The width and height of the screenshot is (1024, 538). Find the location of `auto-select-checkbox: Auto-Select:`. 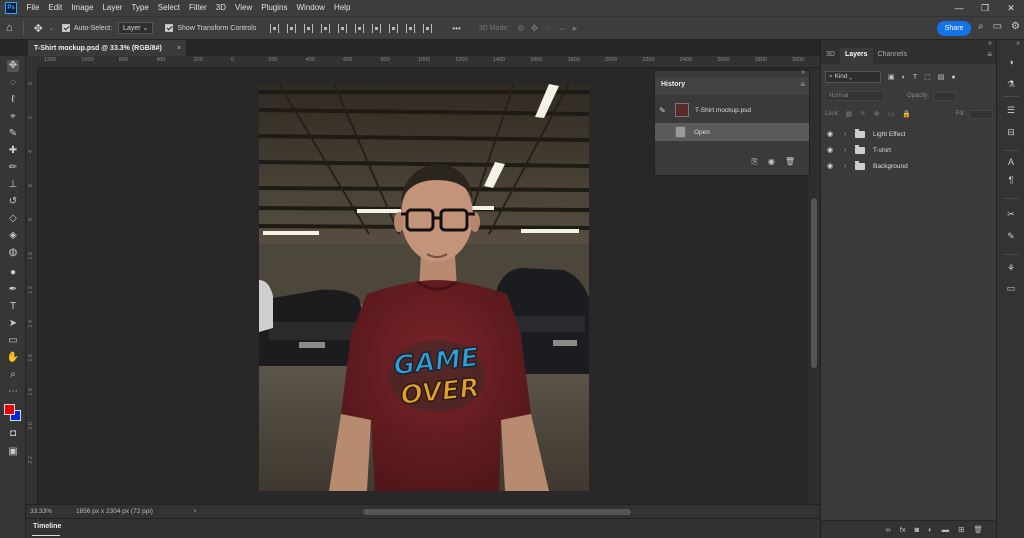

auto-select-checkbox: Auto-Select: is located at coordinates (86, 28).